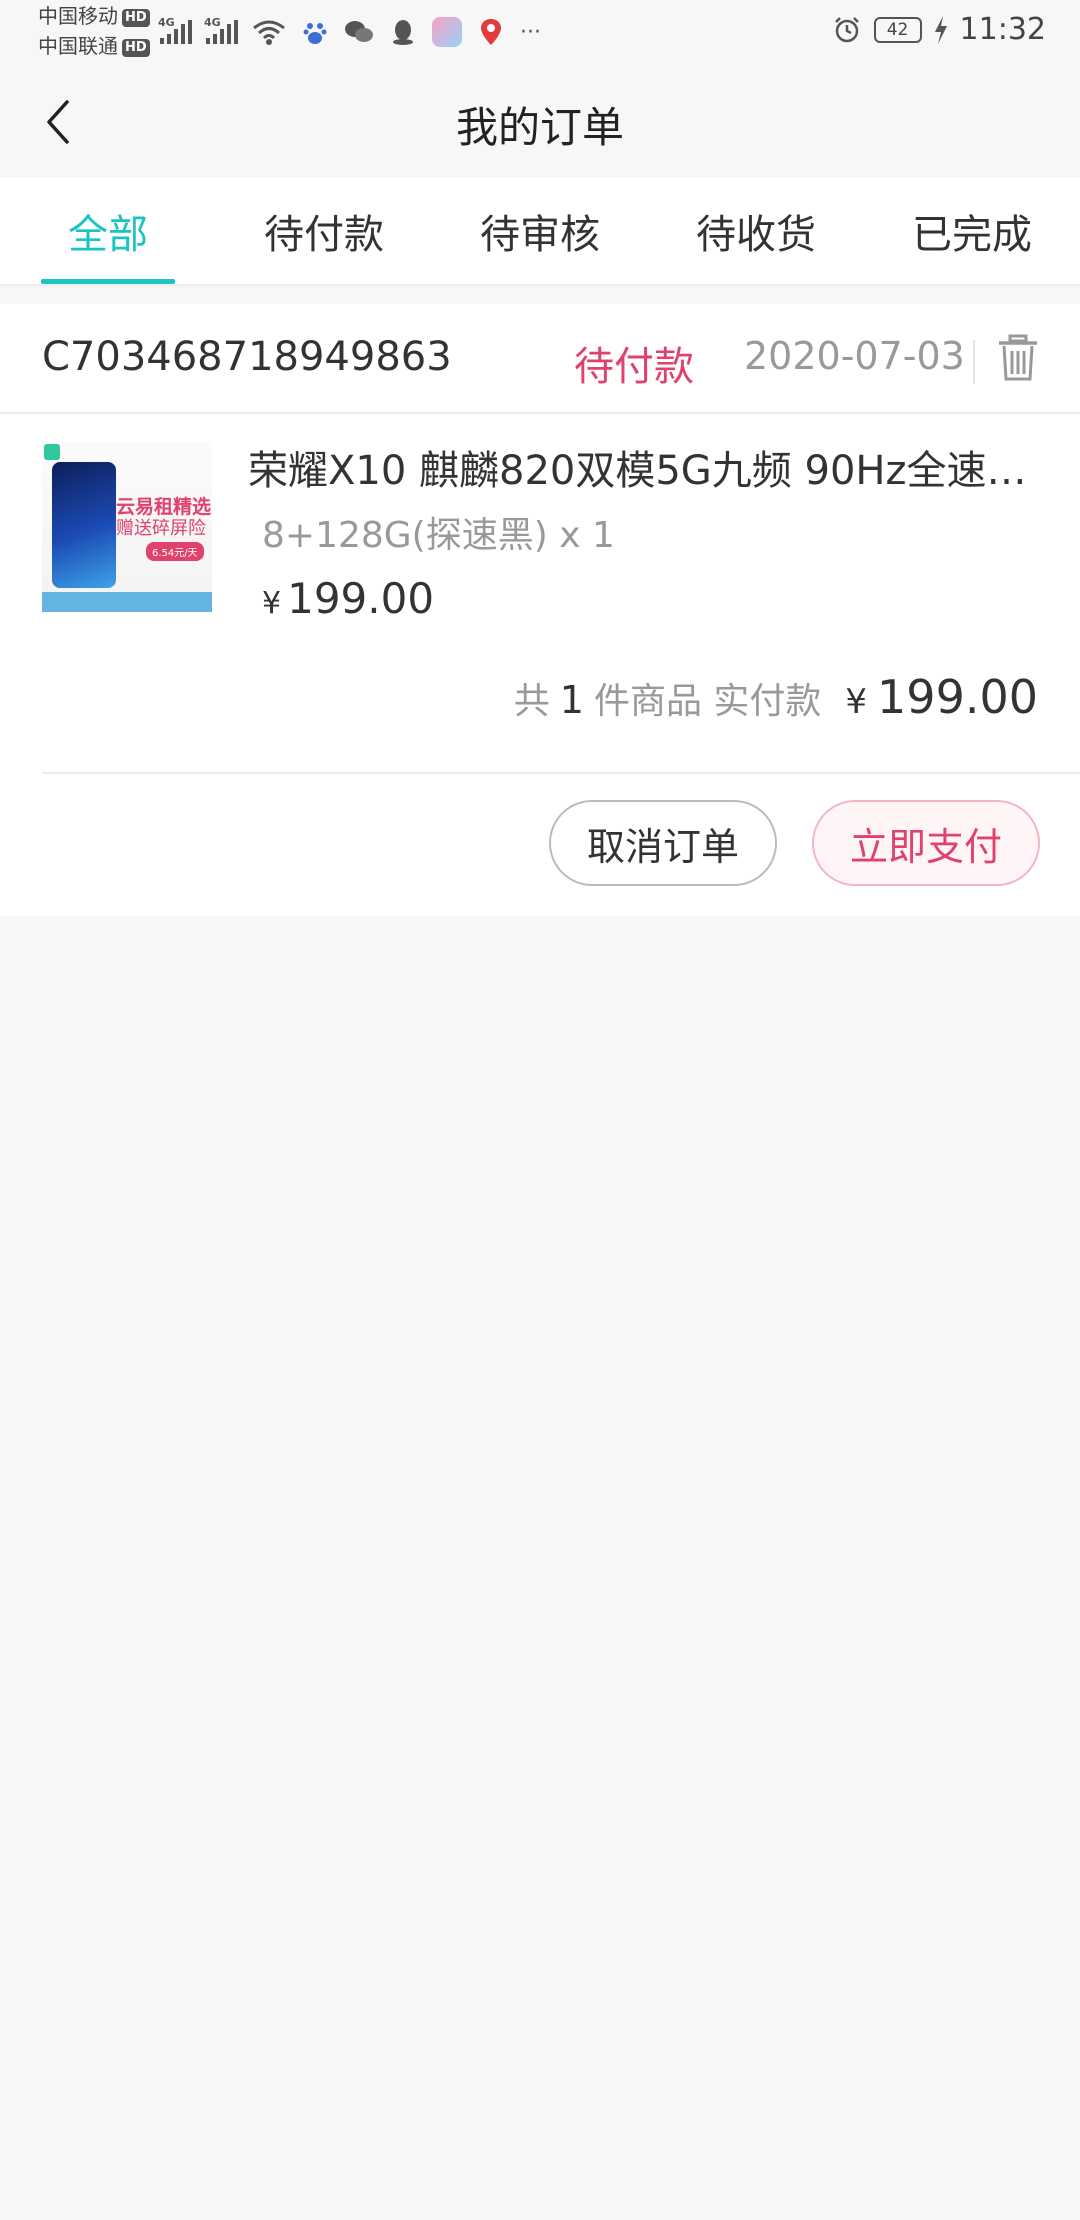 The width and height of the screenshot is (1080, 2220). Describe the element at coordinates (561, 773) in the screenshot. I see `summary-divider` at that location.